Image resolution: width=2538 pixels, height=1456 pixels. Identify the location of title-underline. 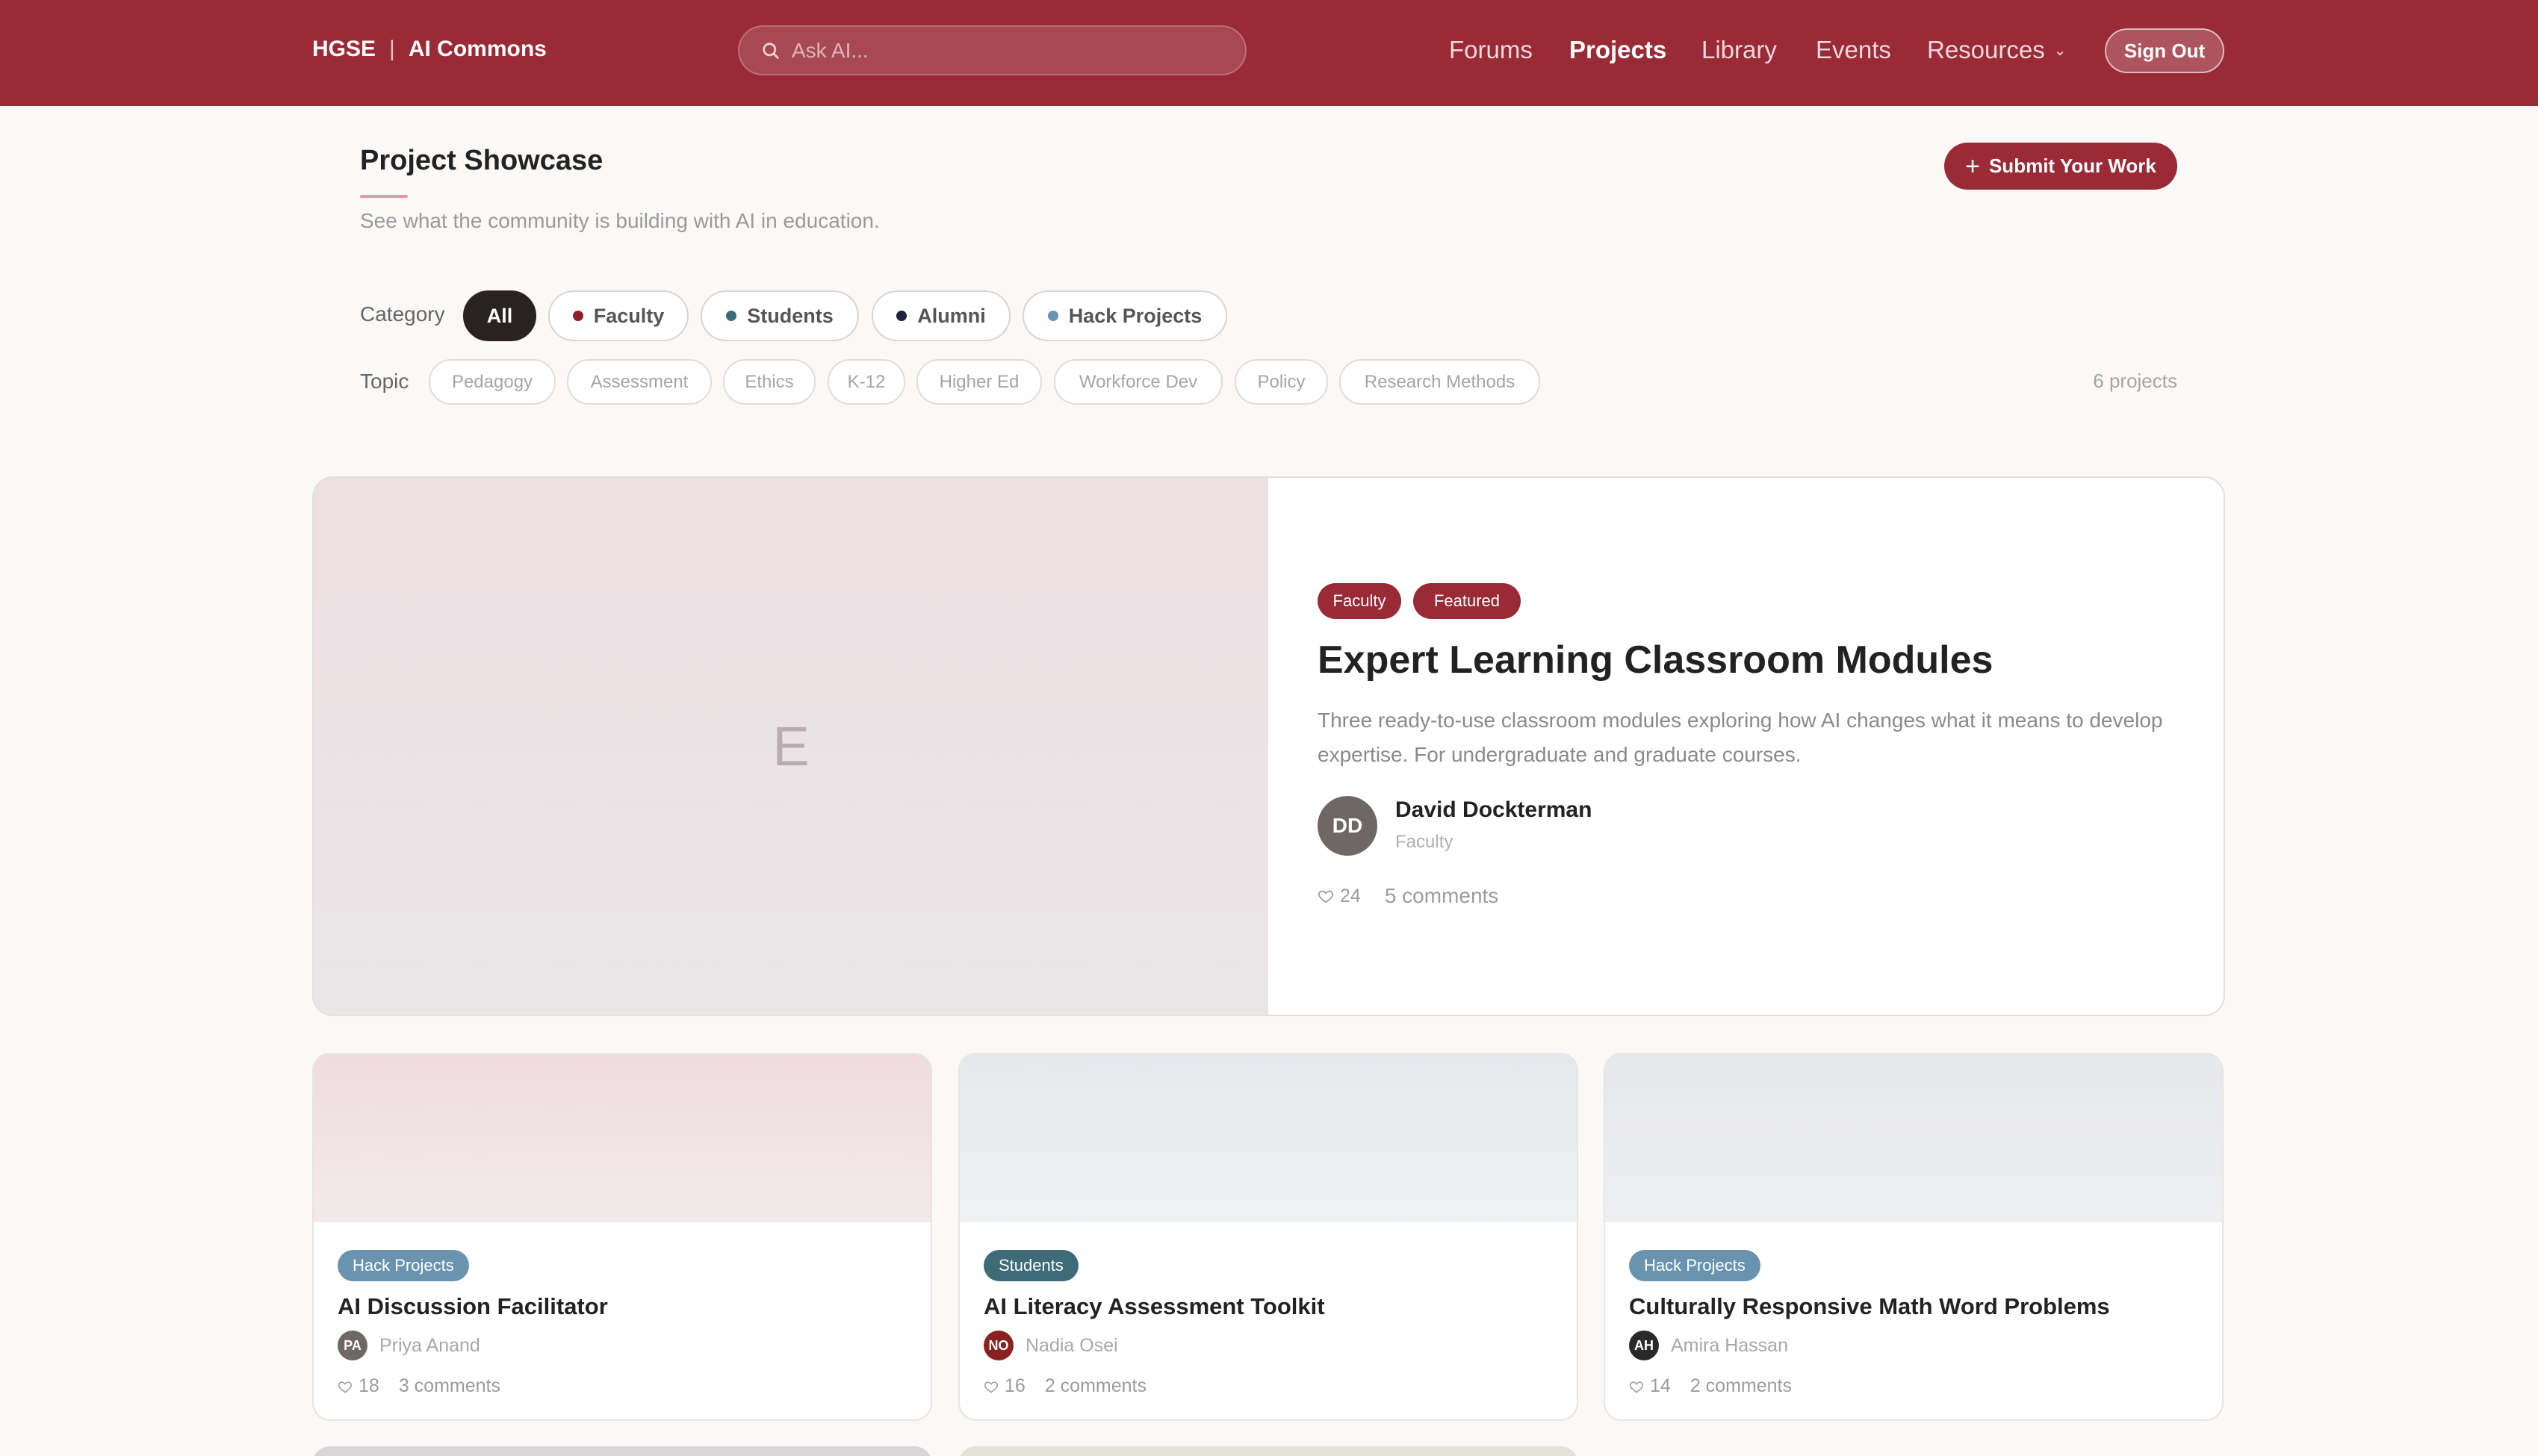
(384, 196).